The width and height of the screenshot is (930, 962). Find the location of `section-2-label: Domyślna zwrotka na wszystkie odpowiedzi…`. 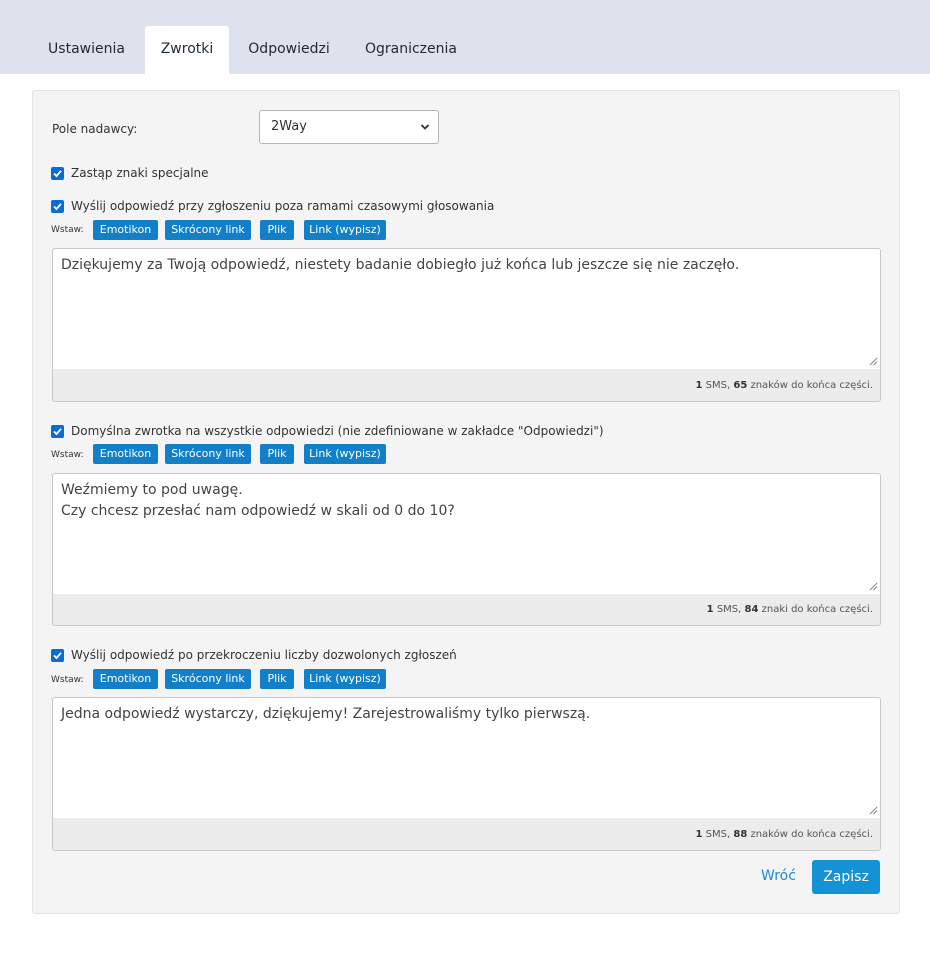

section-2-label: Domyślna zwrotka na wszystkie odpowiedzi… is located at coordinates (337, 431).